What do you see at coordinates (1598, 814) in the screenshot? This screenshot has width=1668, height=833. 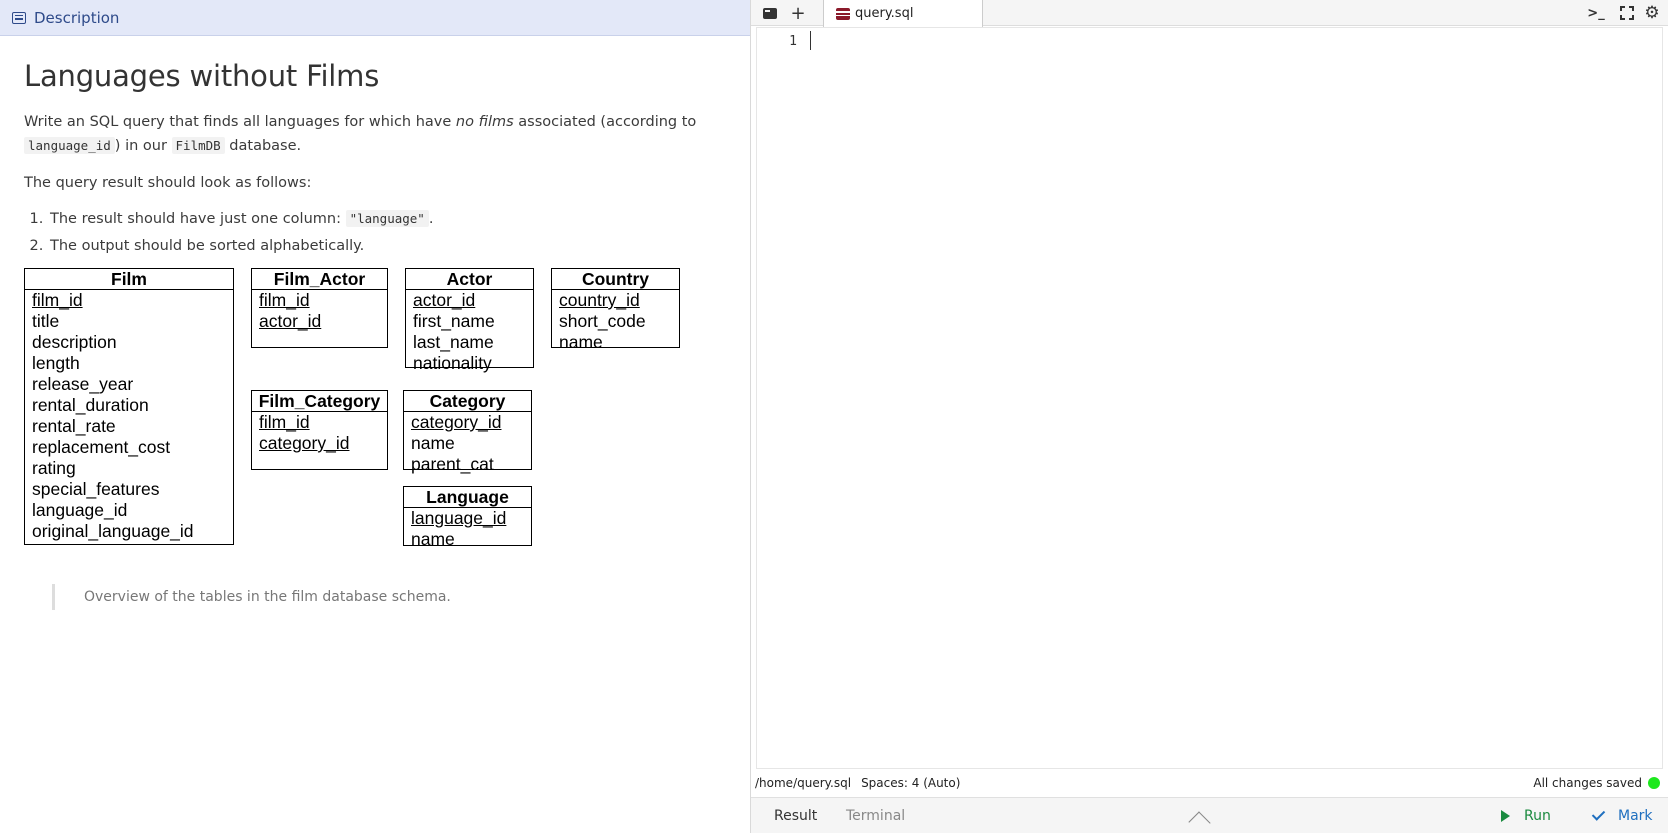 I see `check-icon` at bounding box center [1598, 814].